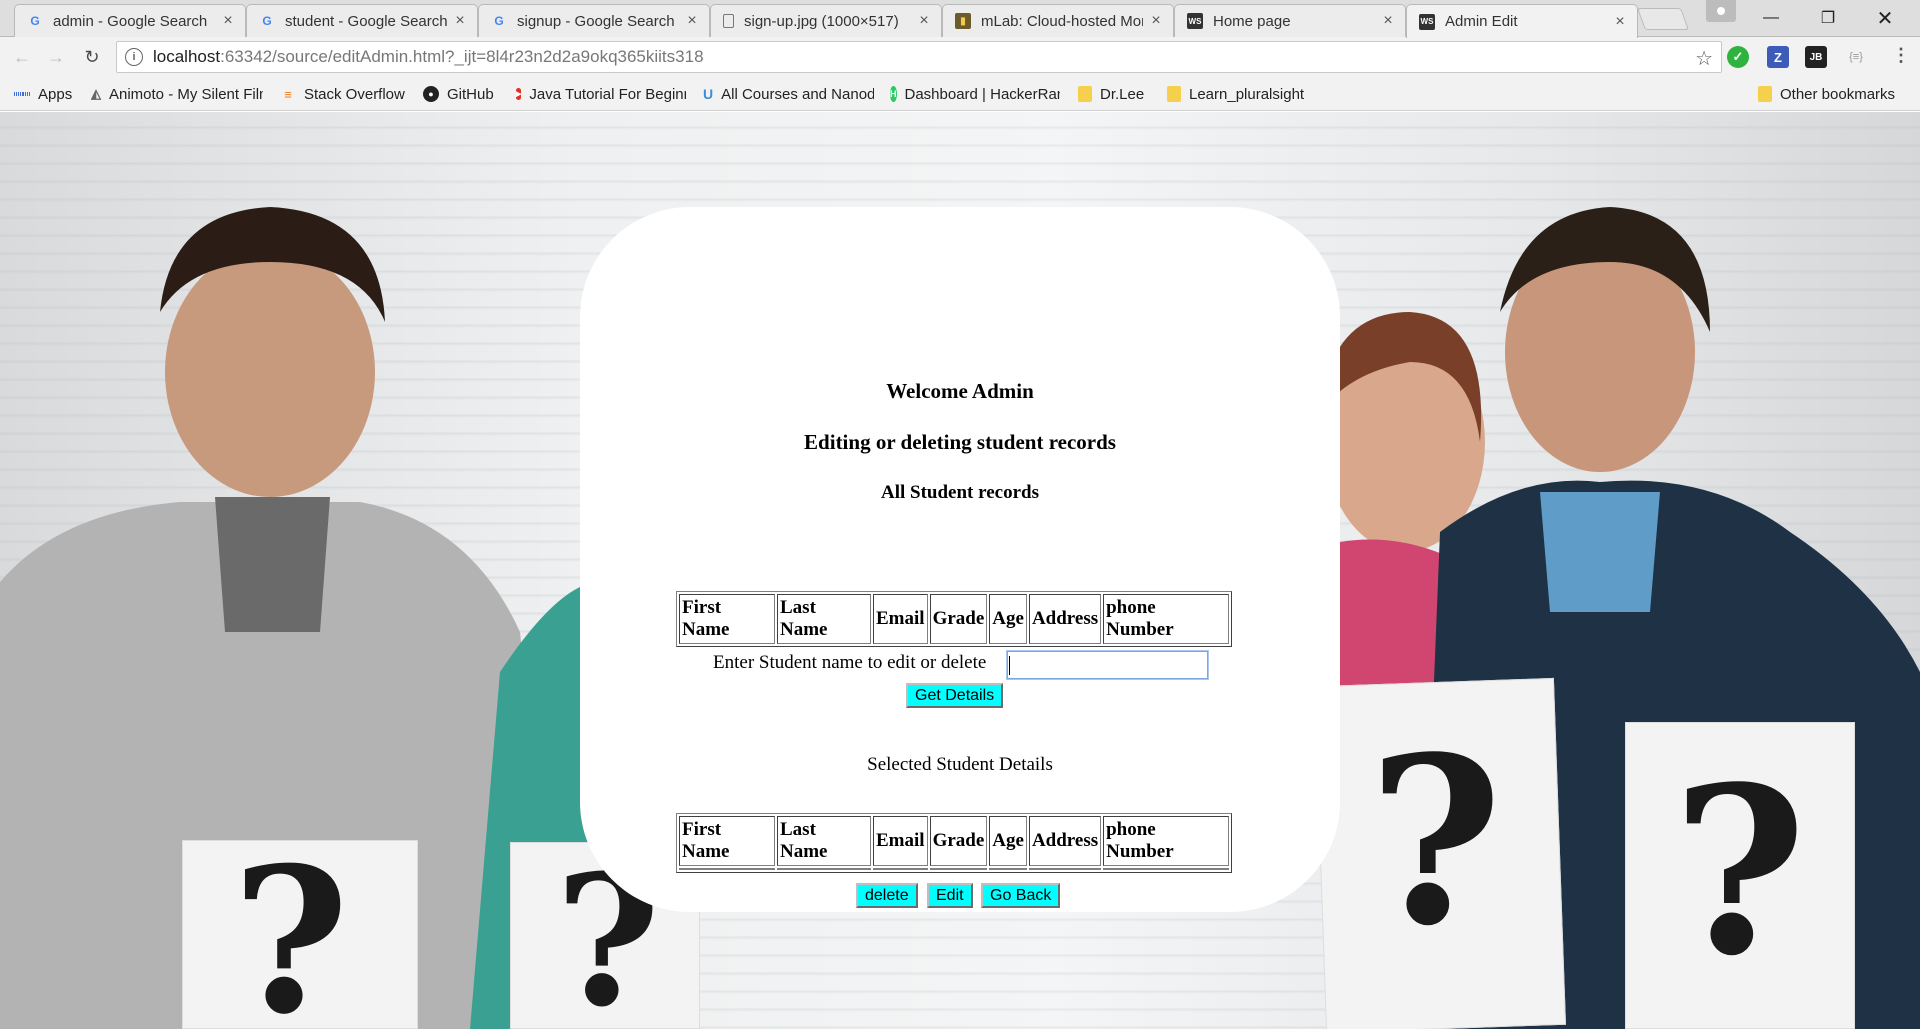 The height and width of the screenshot is (1029, 1920). Describe the element at coordinates (130, 20) in the screenshot. I see `tab-admin-search: G admin - Google Search ×` at that location.